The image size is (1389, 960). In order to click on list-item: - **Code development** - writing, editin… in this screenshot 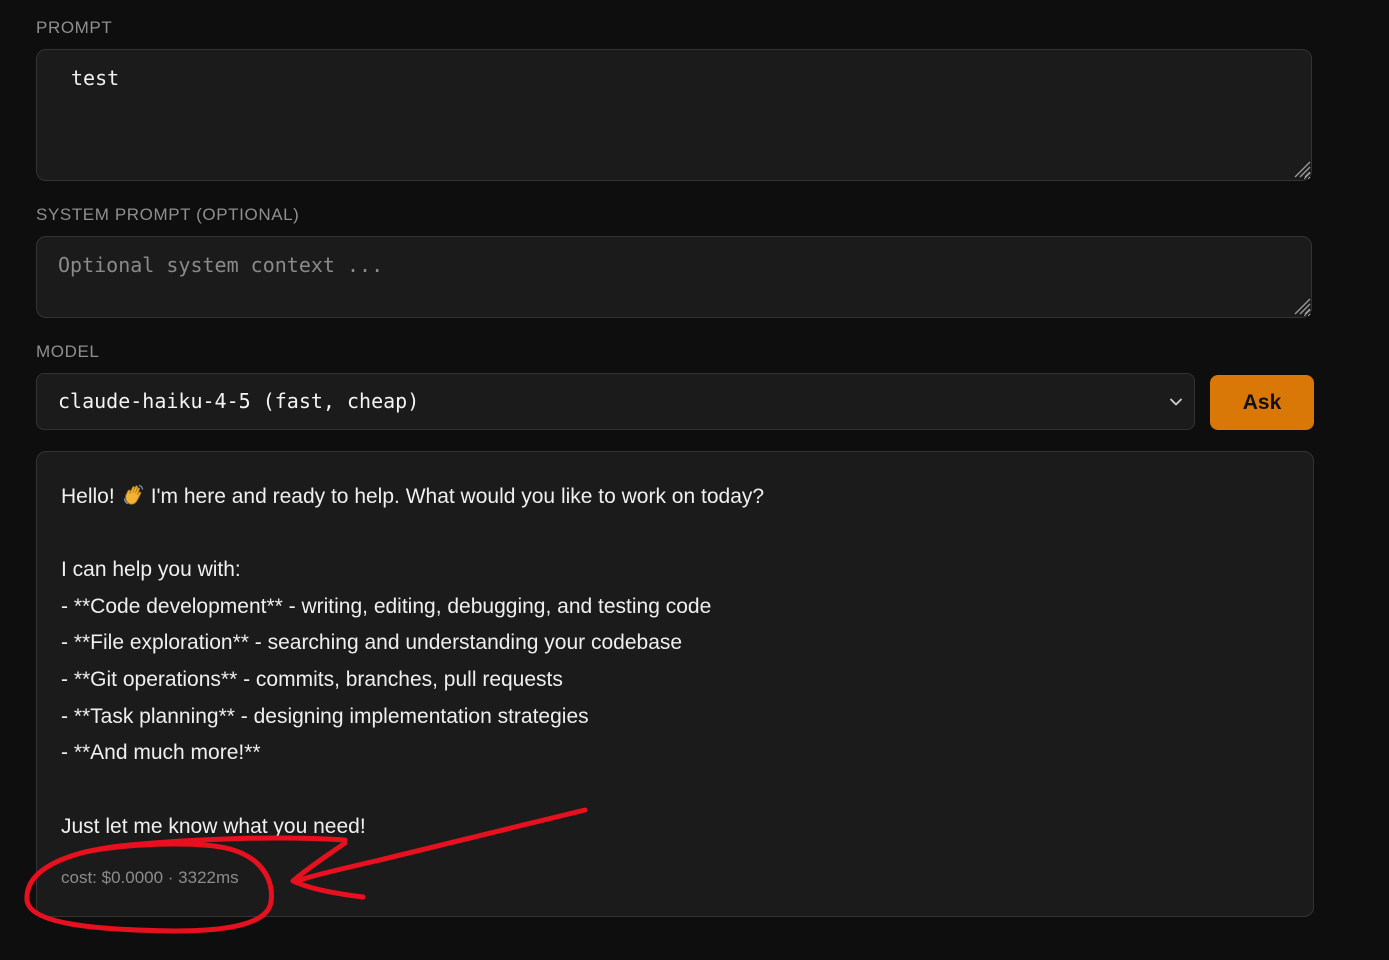, I will do `click(386, 606)`.